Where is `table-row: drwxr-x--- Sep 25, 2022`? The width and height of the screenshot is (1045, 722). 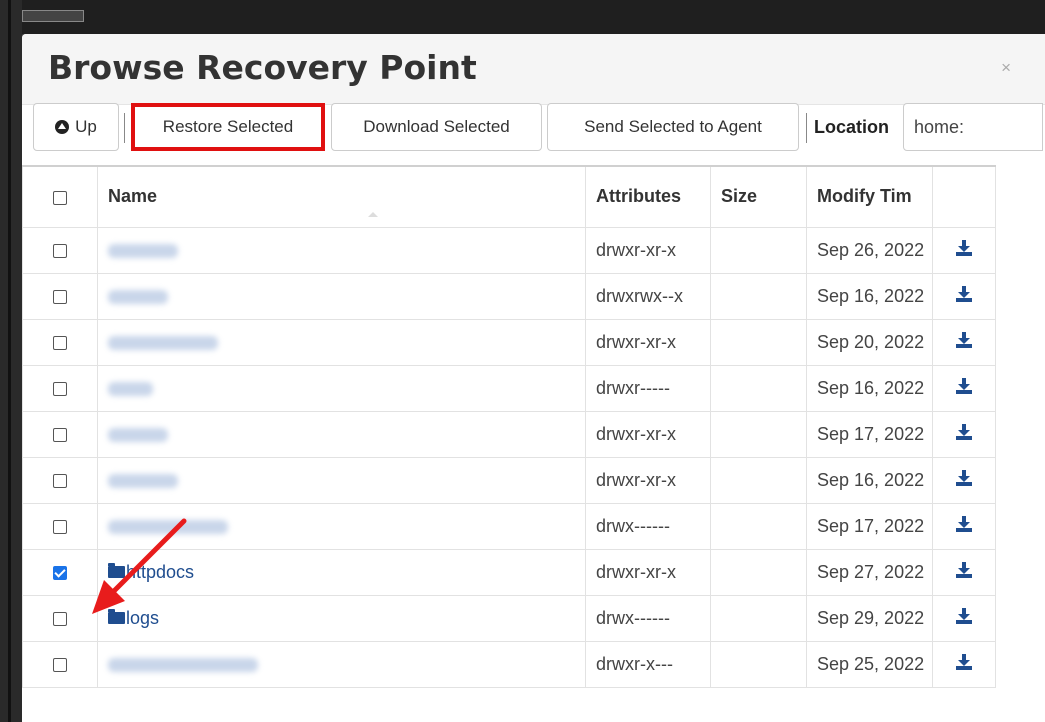 table-row: drwxr-x--- Sep 25, 2022 is located at coordinates (509, 664).